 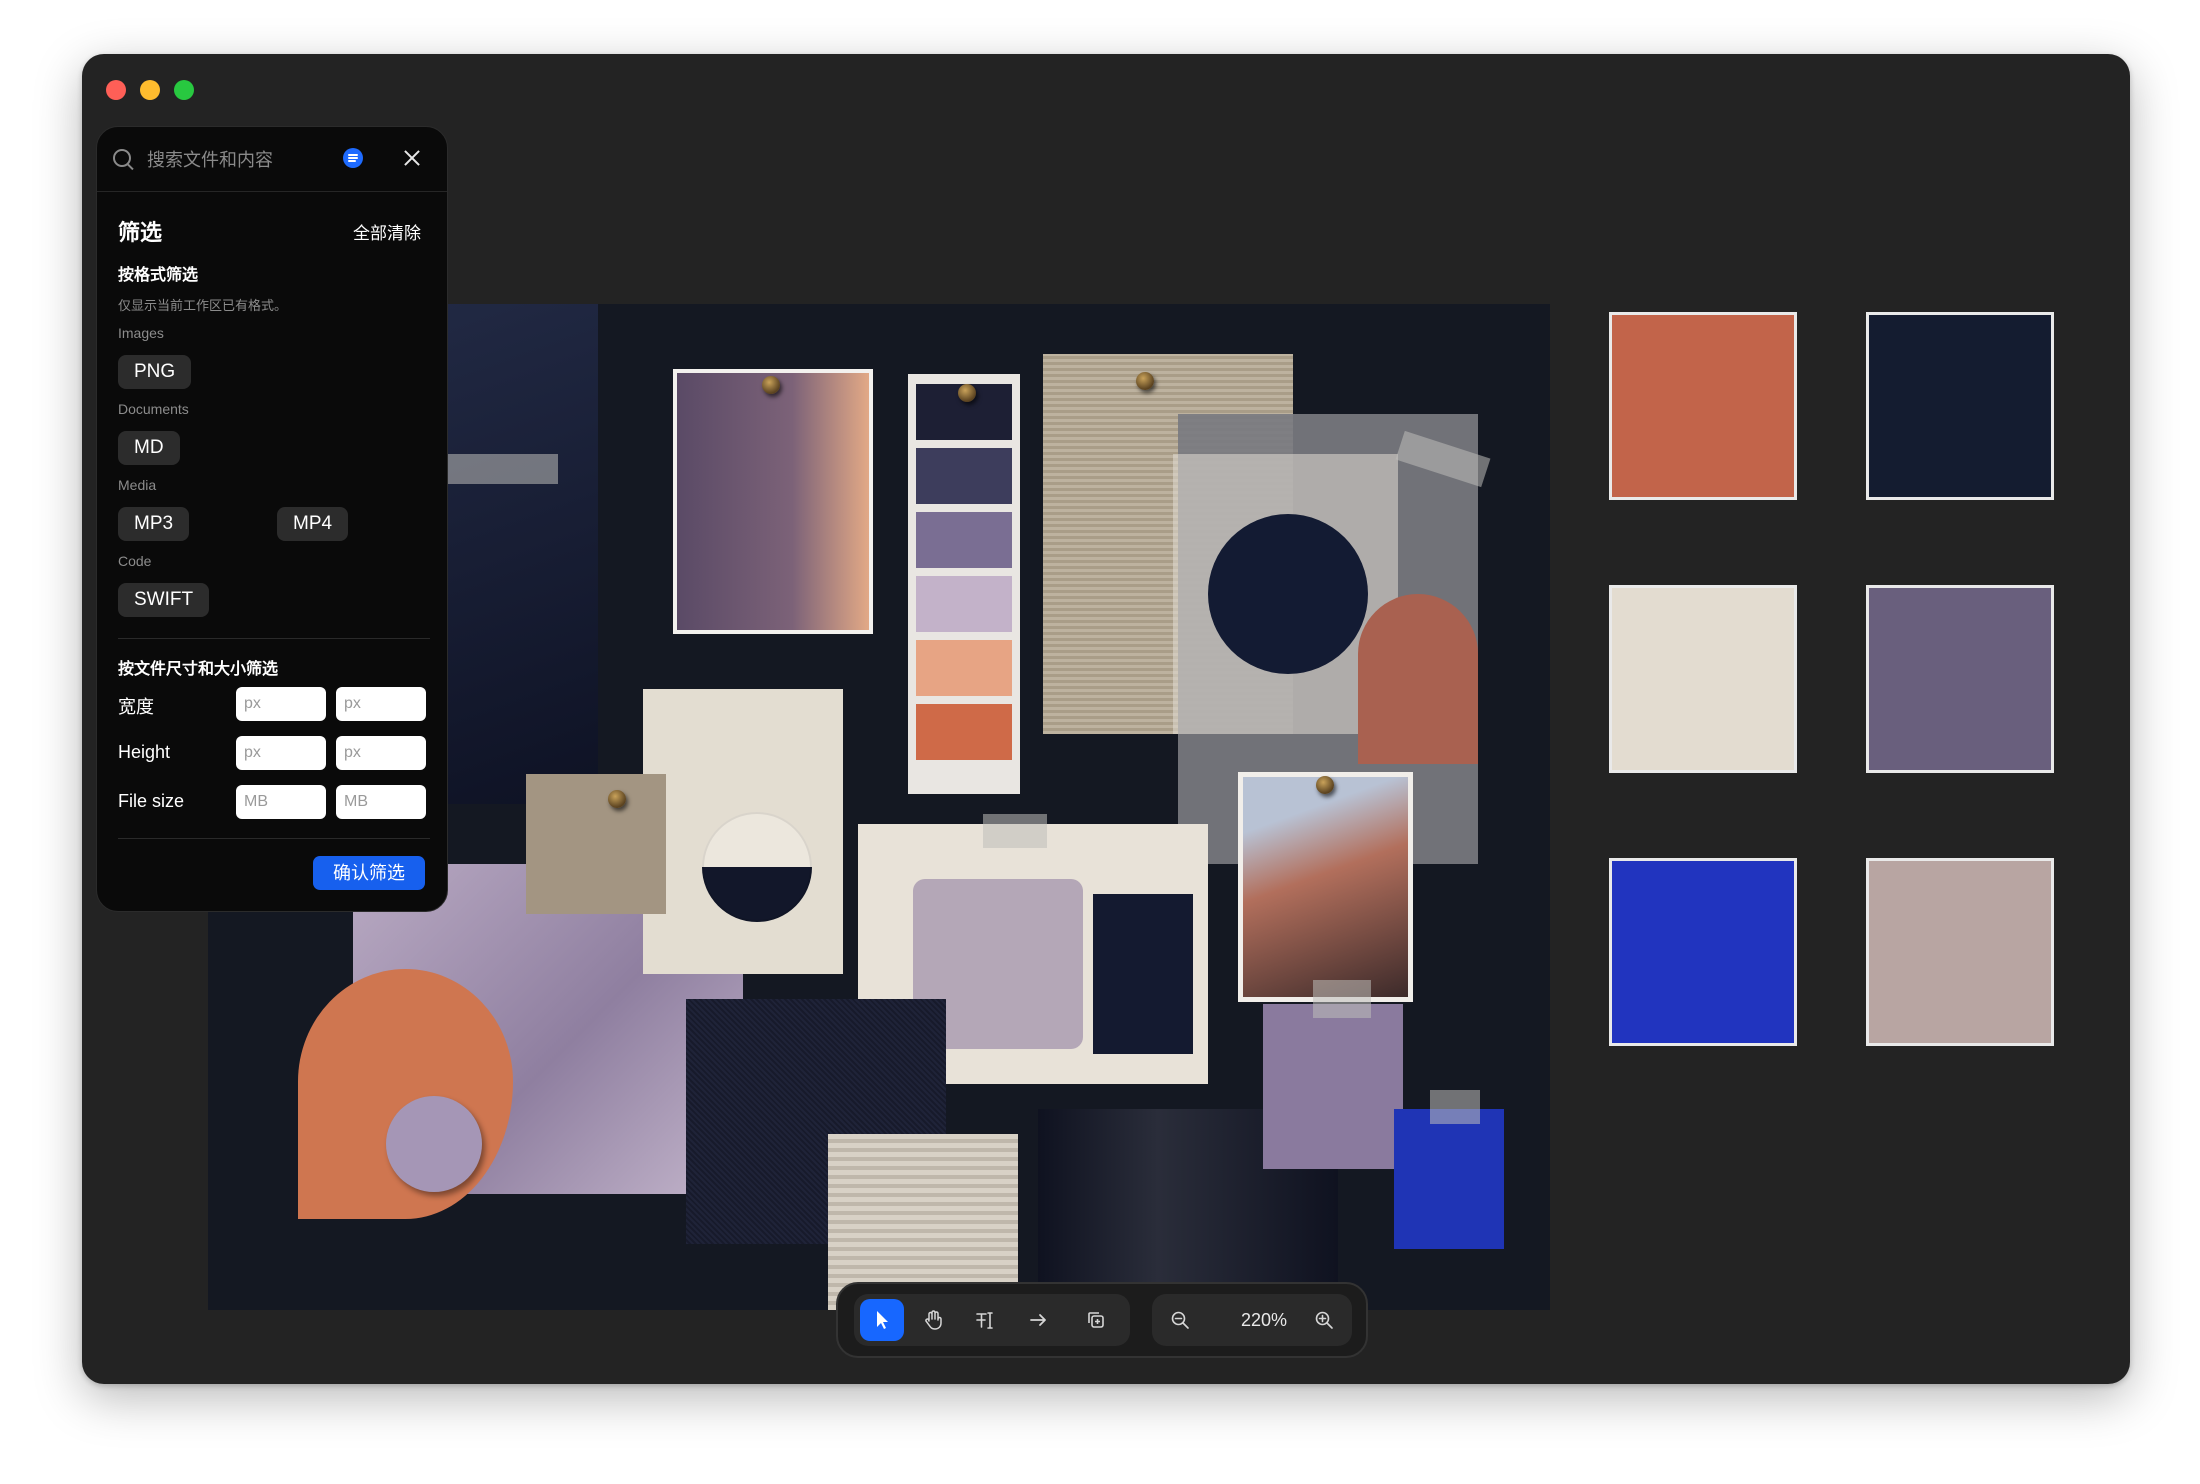 I want to click on zoom-in-icon, so click(x=1324, y=1320).